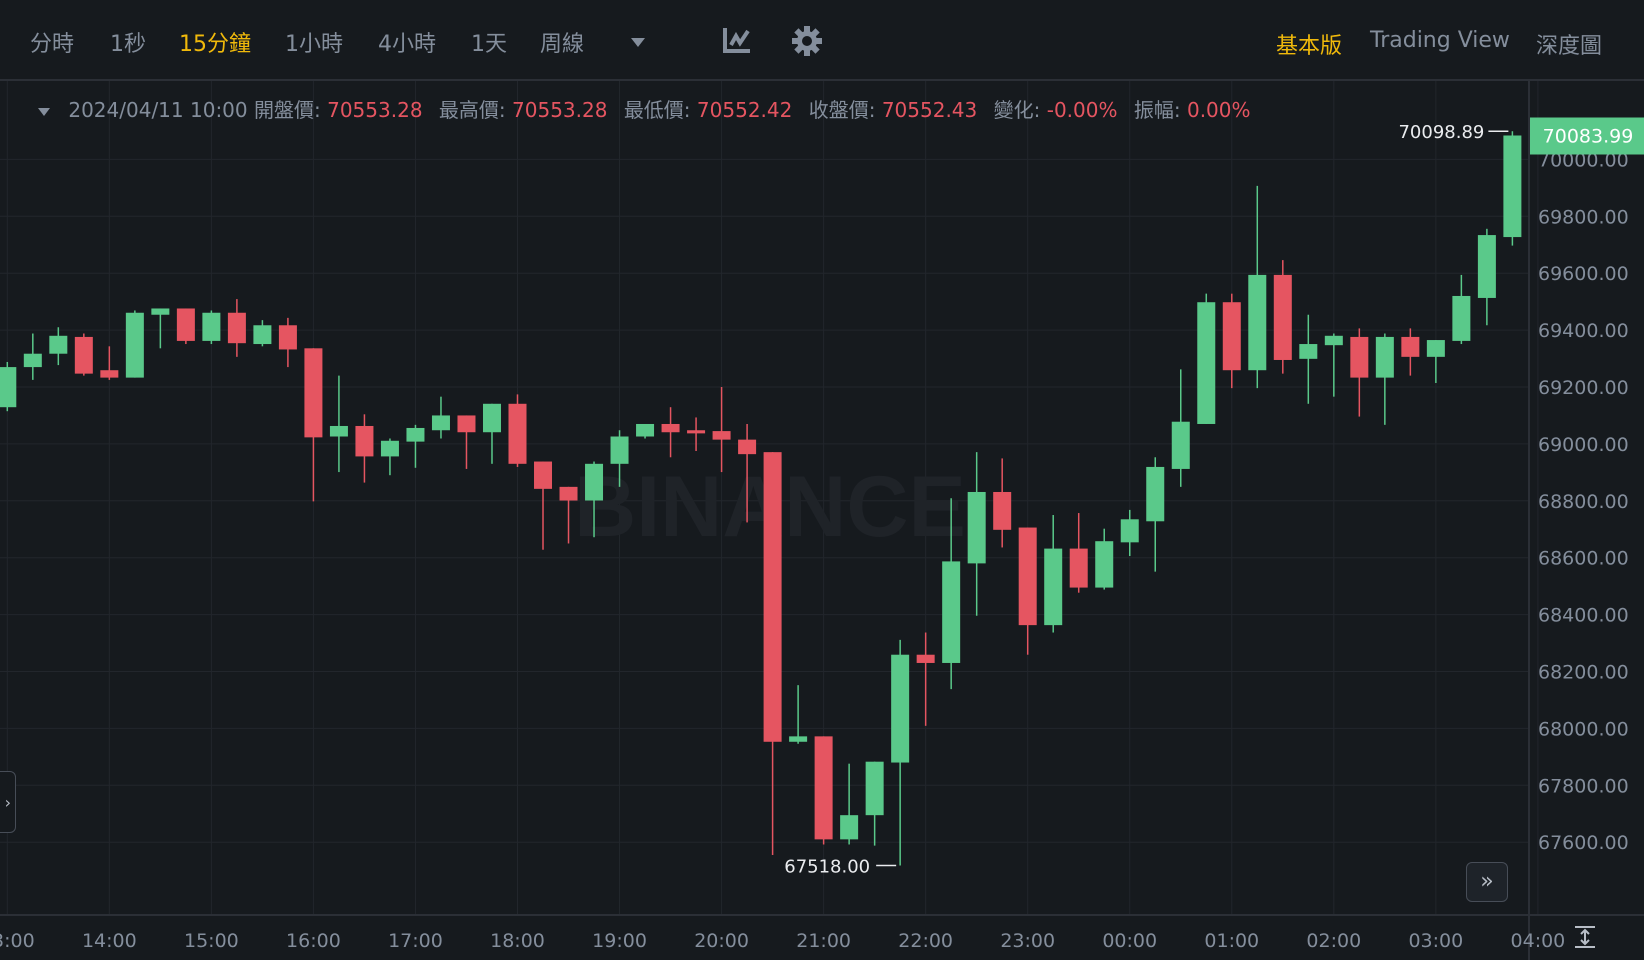  Describe the element at coordinates (619, 941) in the screenshot. I see `time-tick-label: 19:00` at that location.